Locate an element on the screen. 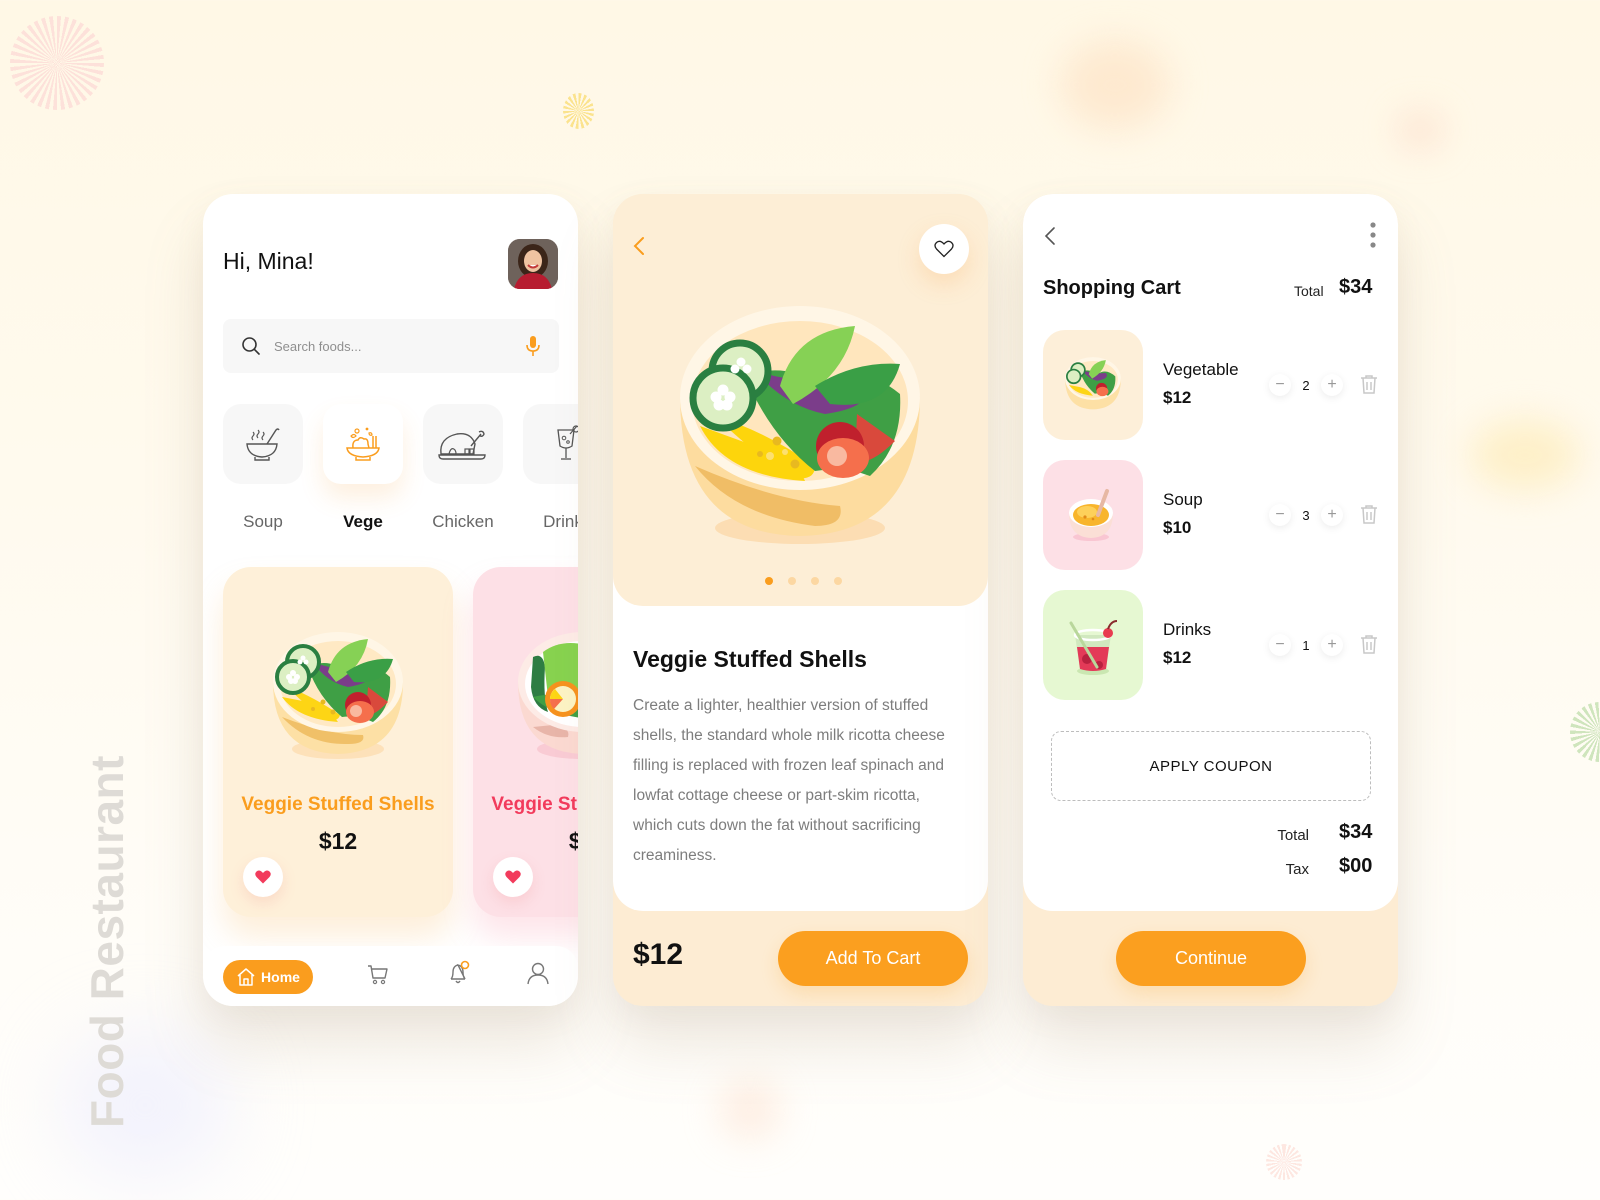  bottom-navigation: Home is located at coordinates (390, 976).